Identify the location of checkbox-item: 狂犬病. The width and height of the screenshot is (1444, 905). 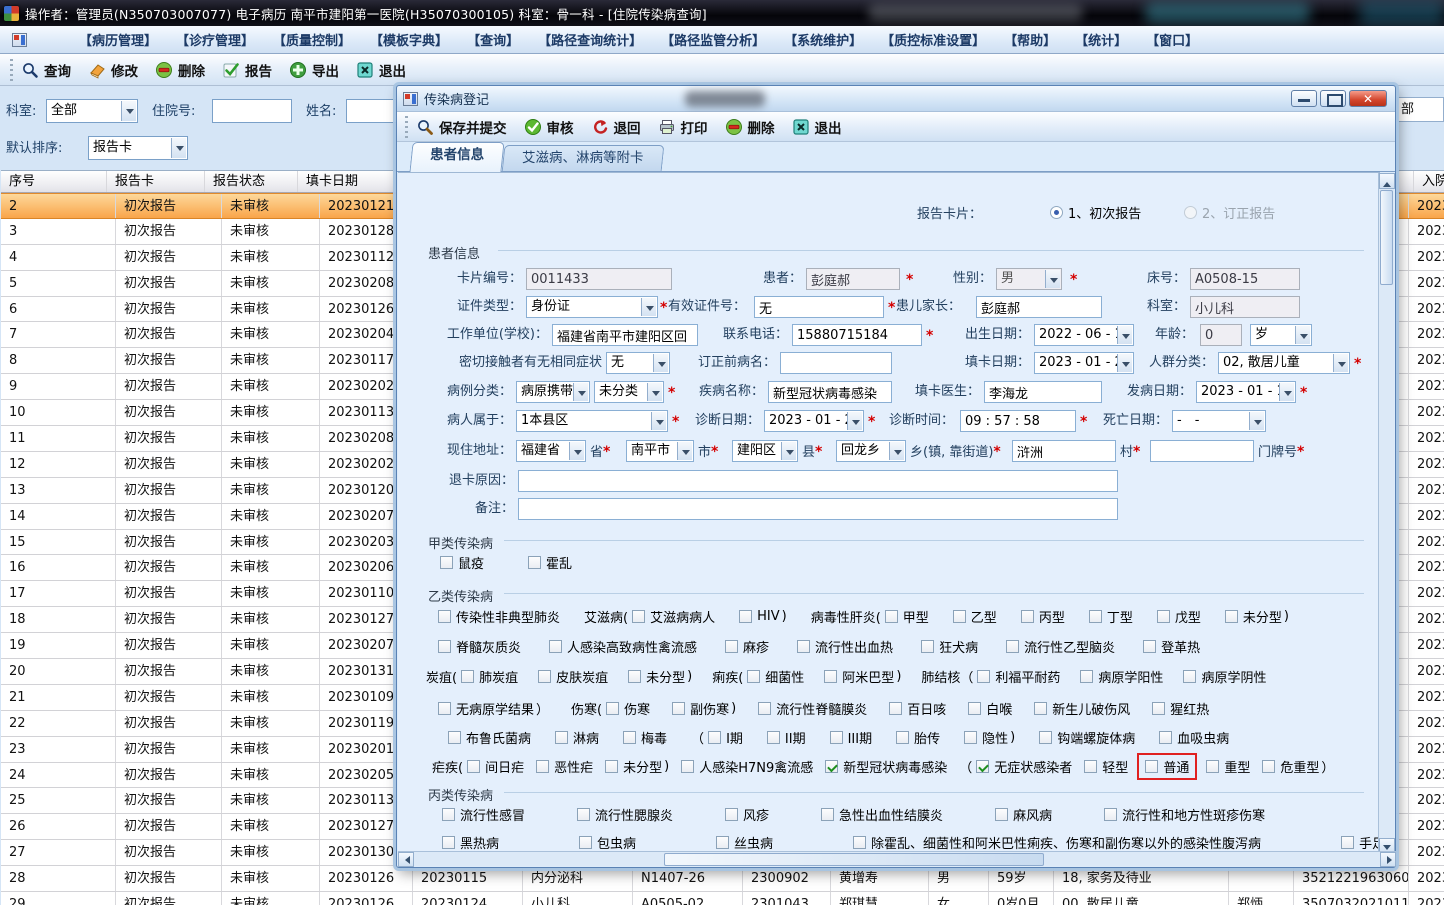
(949, 646).